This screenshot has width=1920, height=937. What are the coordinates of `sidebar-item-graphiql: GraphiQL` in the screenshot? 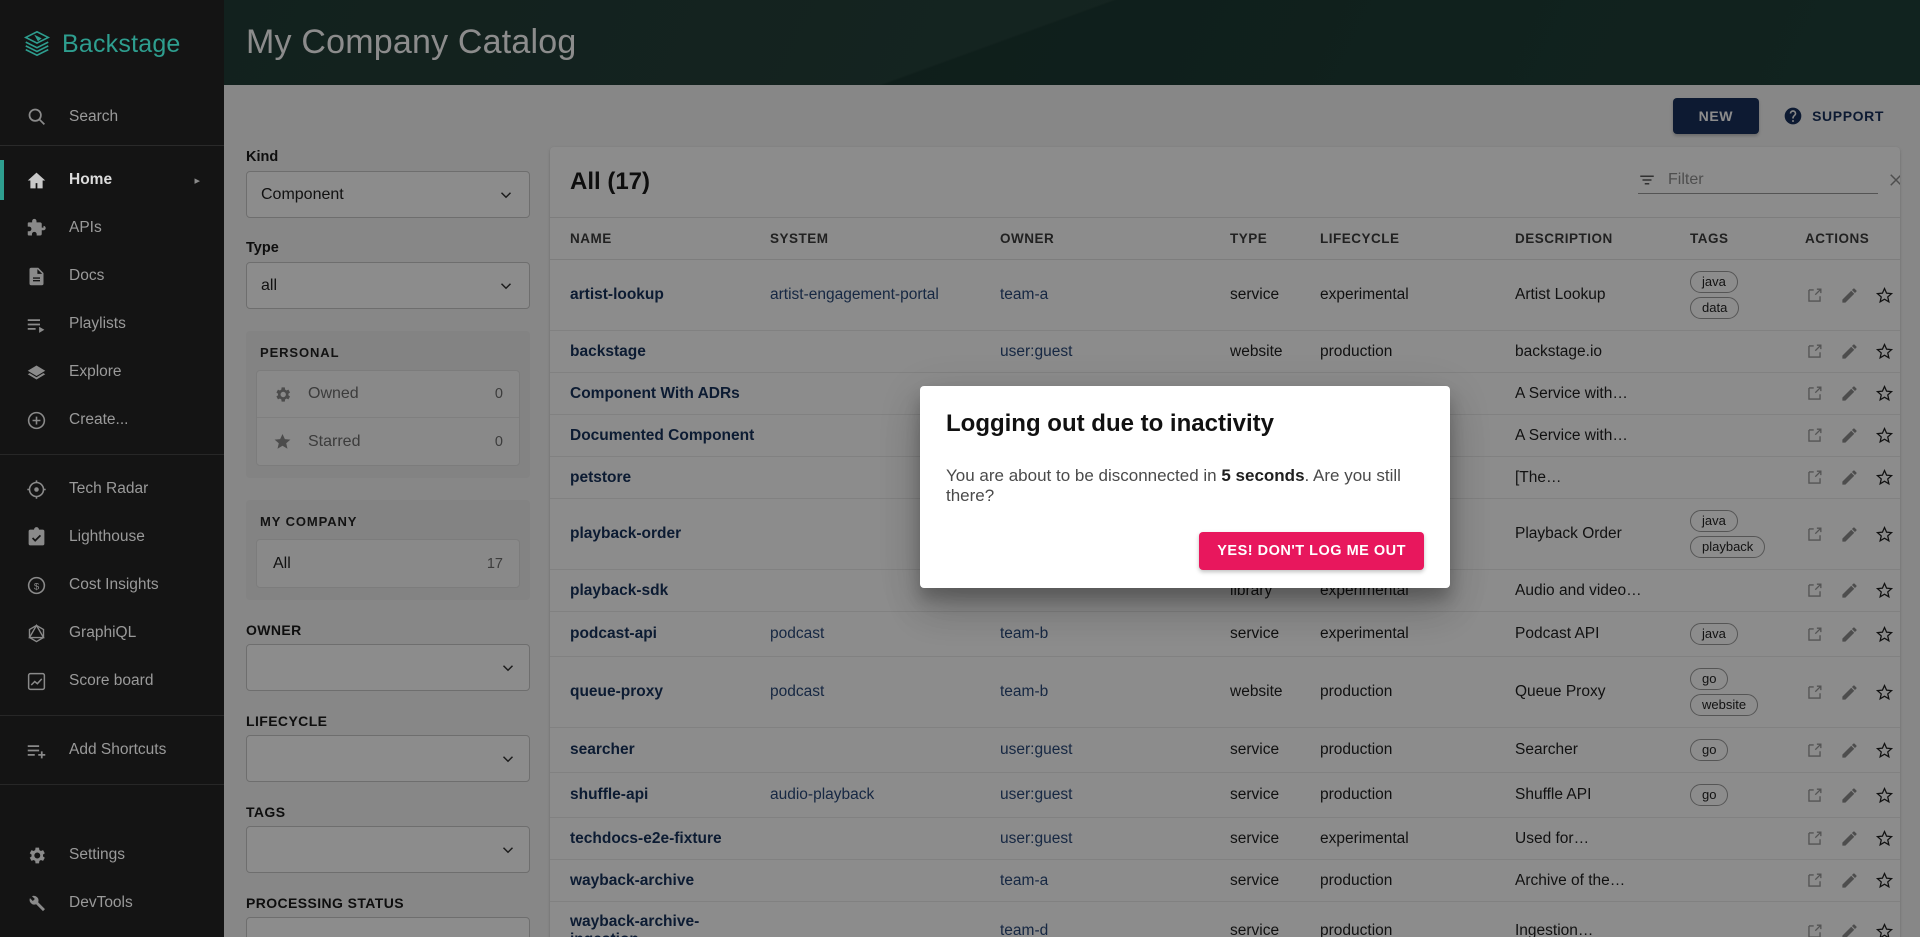 It's located at (112, 633).